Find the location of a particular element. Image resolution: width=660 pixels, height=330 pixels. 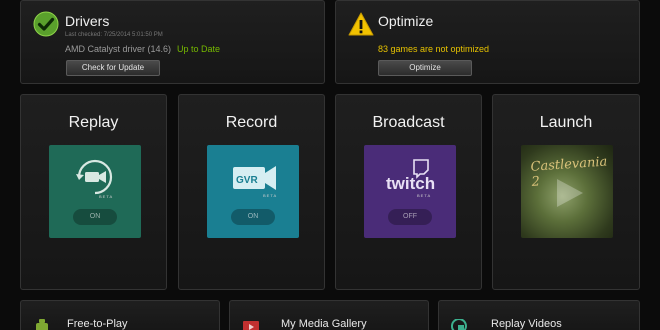

record-panel: Record GVR BETA ON is located at coordinates (251, 192).